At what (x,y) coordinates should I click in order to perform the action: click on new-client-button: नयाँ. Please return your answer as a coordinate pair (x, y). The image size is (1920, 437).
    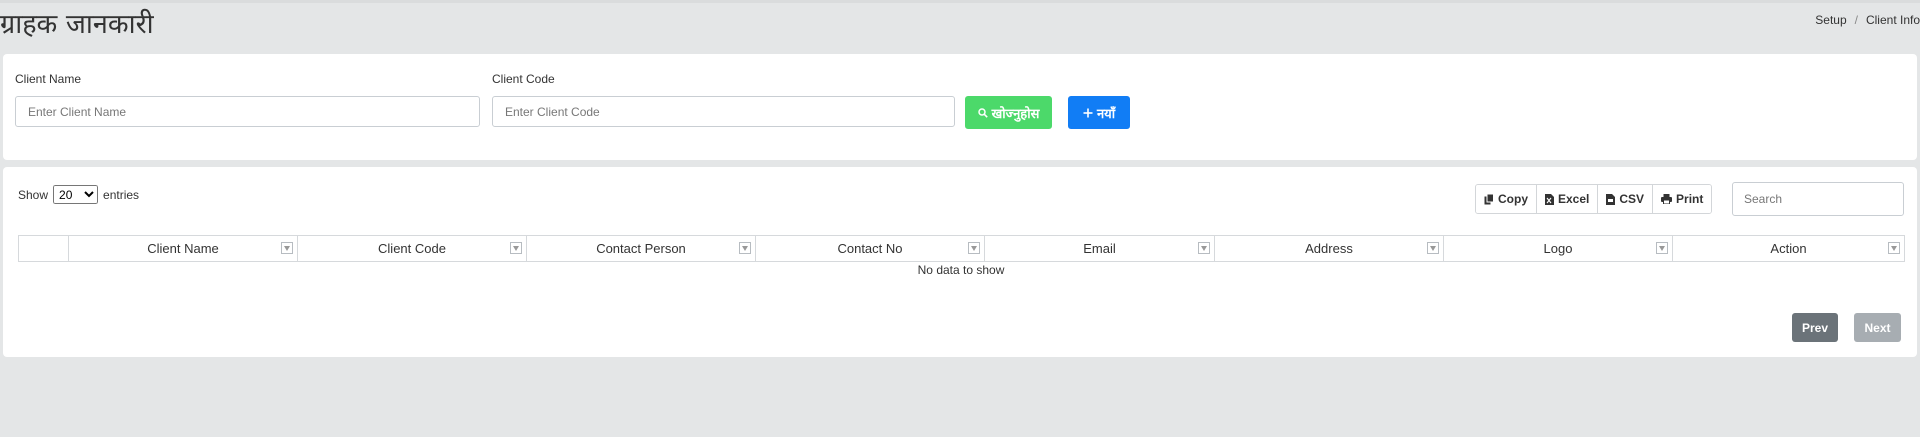
    Looking at the image, I should click on (1099, 112).